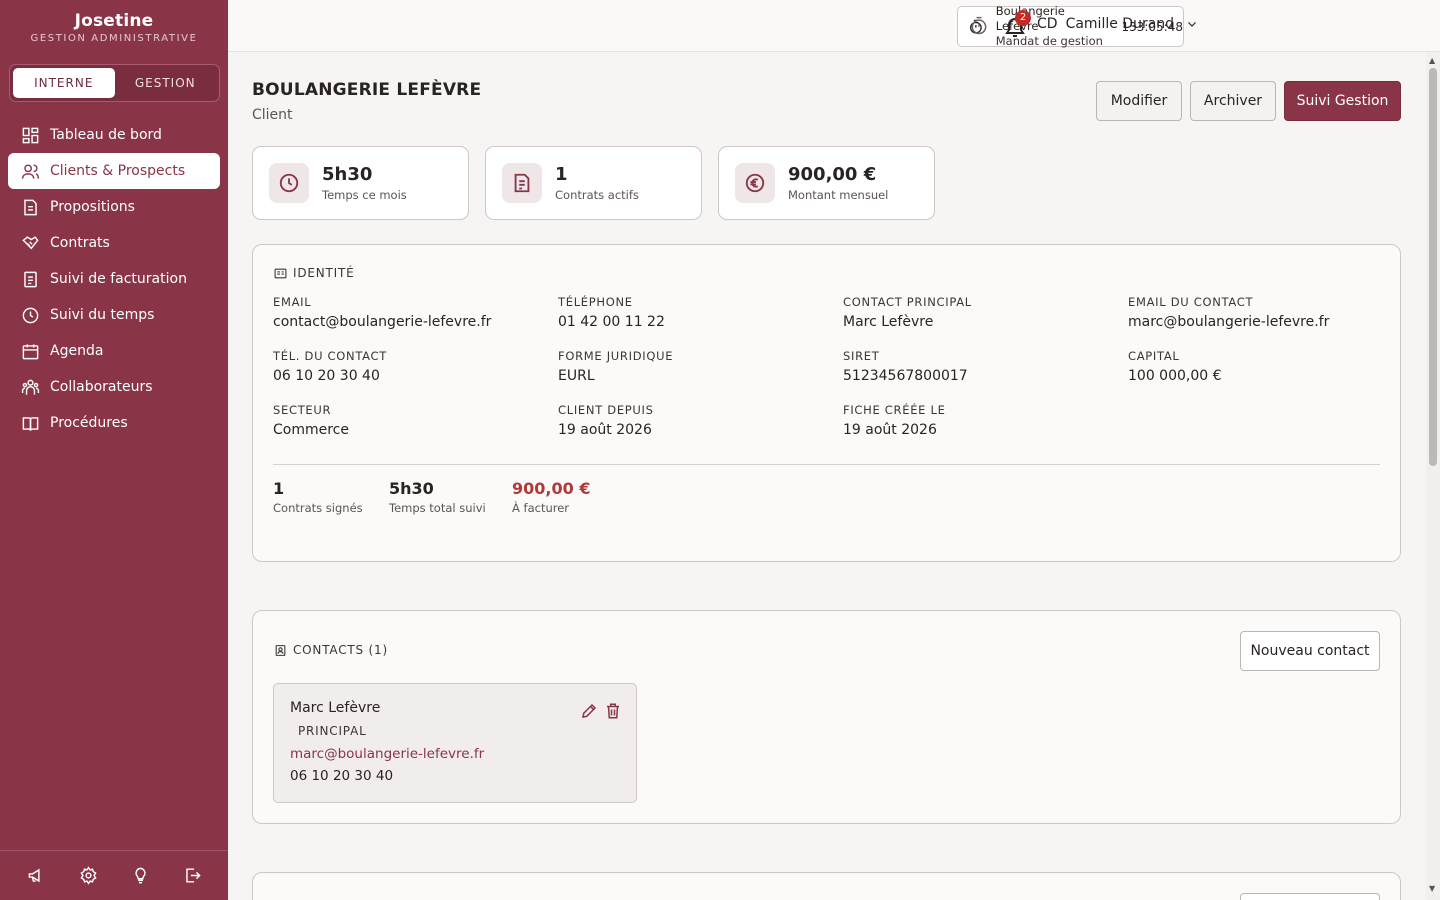  Describe the element at coordinates (1432, 888) in the screenshot. I see `scroll-down-arrow: ▼` at that location.